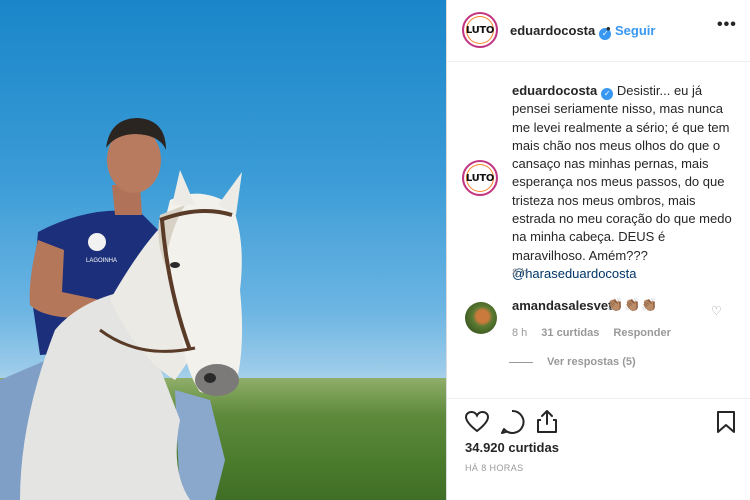 The height and width of the screenshot is (500, 750). Describe the element at coordinates (101, 261) in the screenshot. I see `shirt-logo-text: LAGOINHA` at that location.